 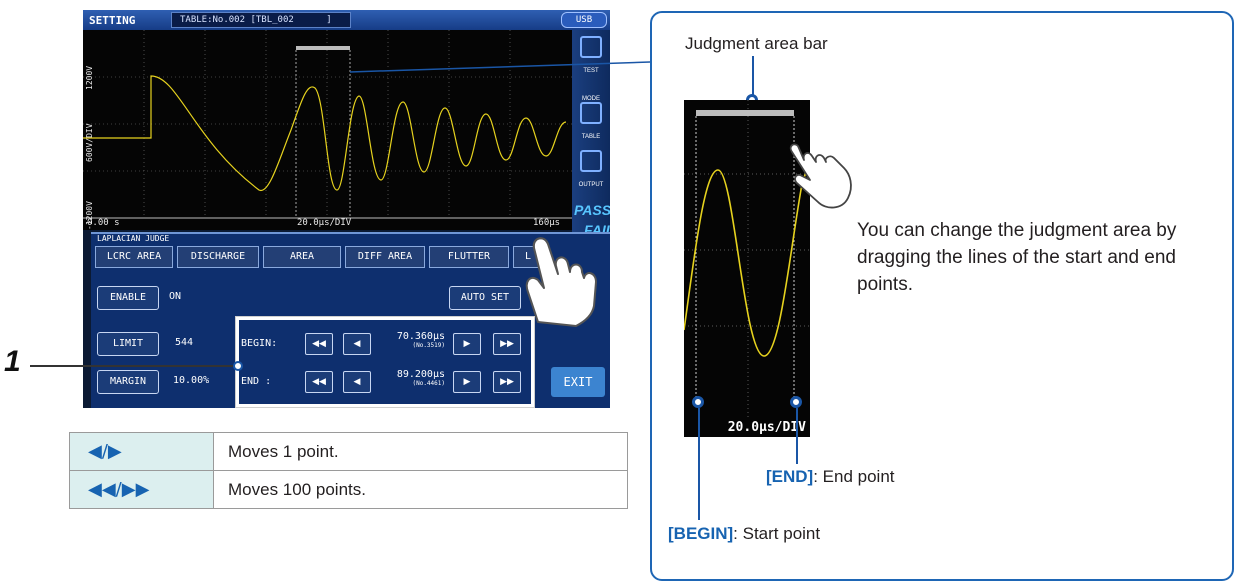 What do you see at coordinates (175, 296) in the screenshot?
I see `enable-value: ON` at bounding box center [175, 296].